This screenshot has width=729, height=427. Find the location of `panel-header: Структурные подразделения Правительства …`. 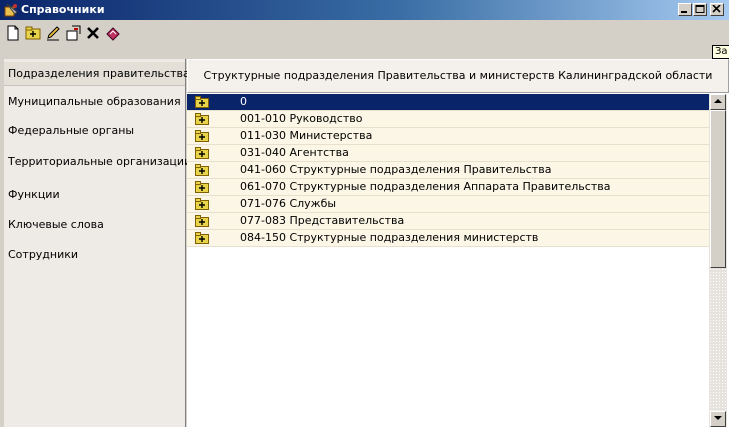

panel-header: Структурные подразделения Правительства … is located at coordinates (458, 76).